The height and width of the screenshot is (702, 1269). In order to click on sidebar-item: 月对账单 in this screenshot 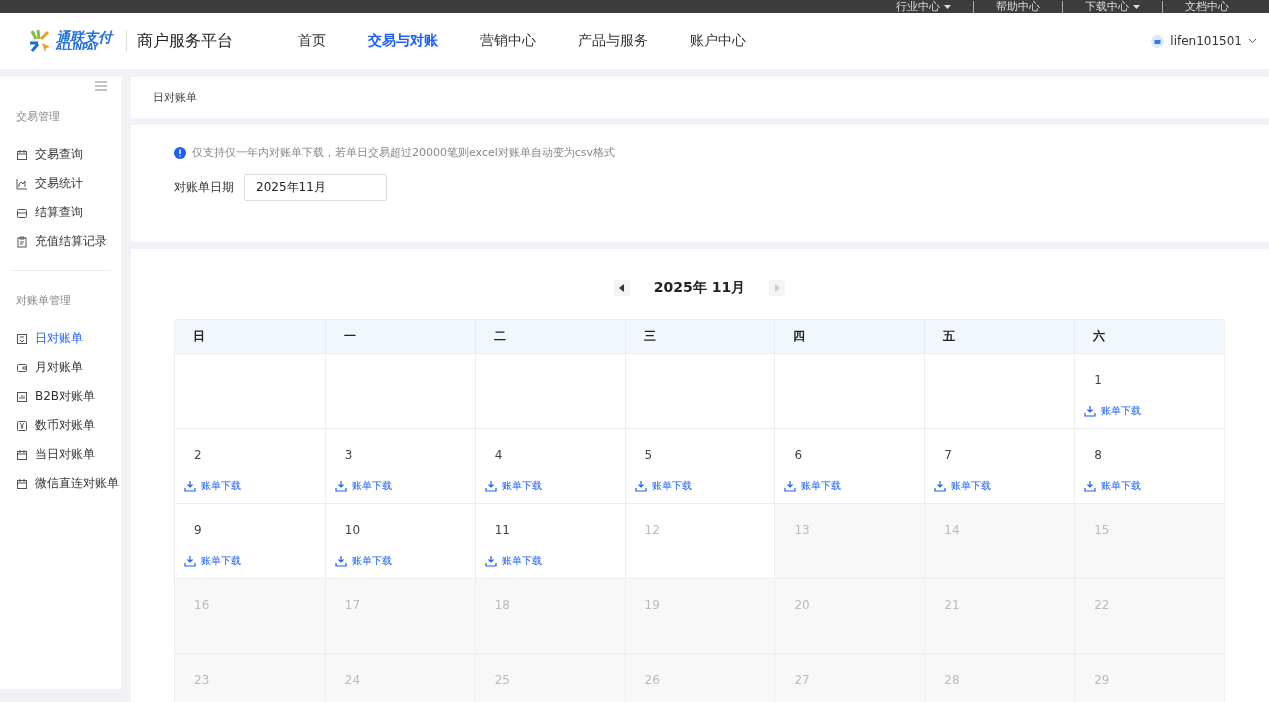, I will do `click(60, 367)`.